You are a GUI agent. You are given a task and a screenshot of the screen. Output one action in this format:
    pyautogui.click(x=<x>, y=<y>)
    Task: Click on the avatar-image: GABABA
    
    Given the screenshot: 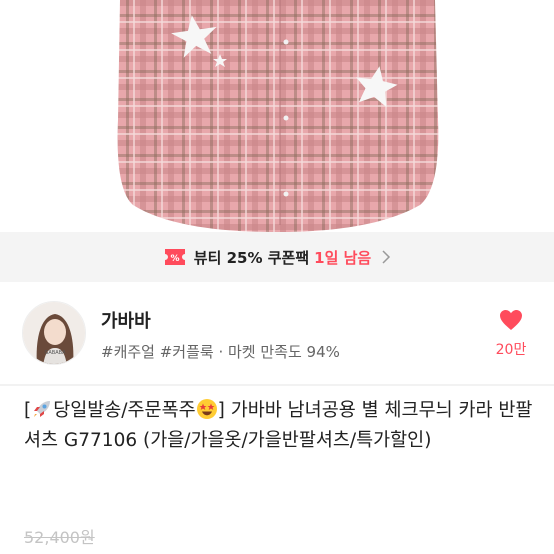 What is the action you would take?
    pyautogui.click(x=54, y=333)
    